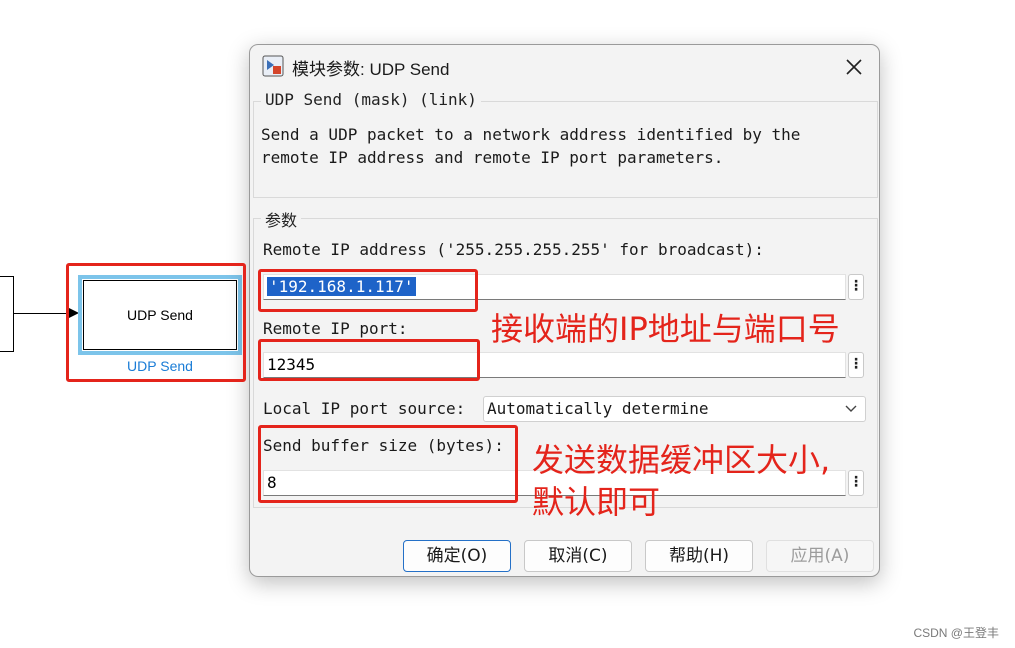 This screenshot has height=648, width=1015. Describe the element at coordinates (564, 66) in the screenshot. I see `dialog-titlebar: 模块参数: UDP Send` at that location.